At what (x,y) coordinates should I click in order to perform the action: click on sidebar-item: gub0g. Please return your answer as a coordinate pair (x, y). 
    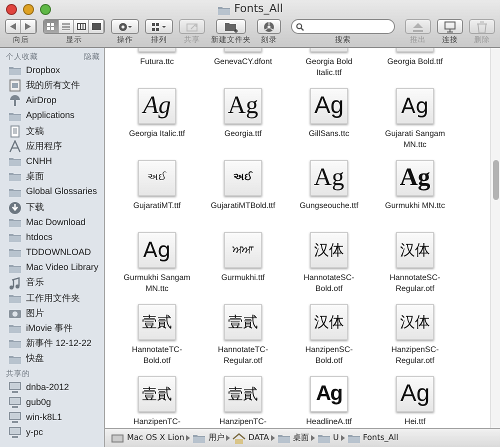
    Looking at the image, I should click on (52, 402).